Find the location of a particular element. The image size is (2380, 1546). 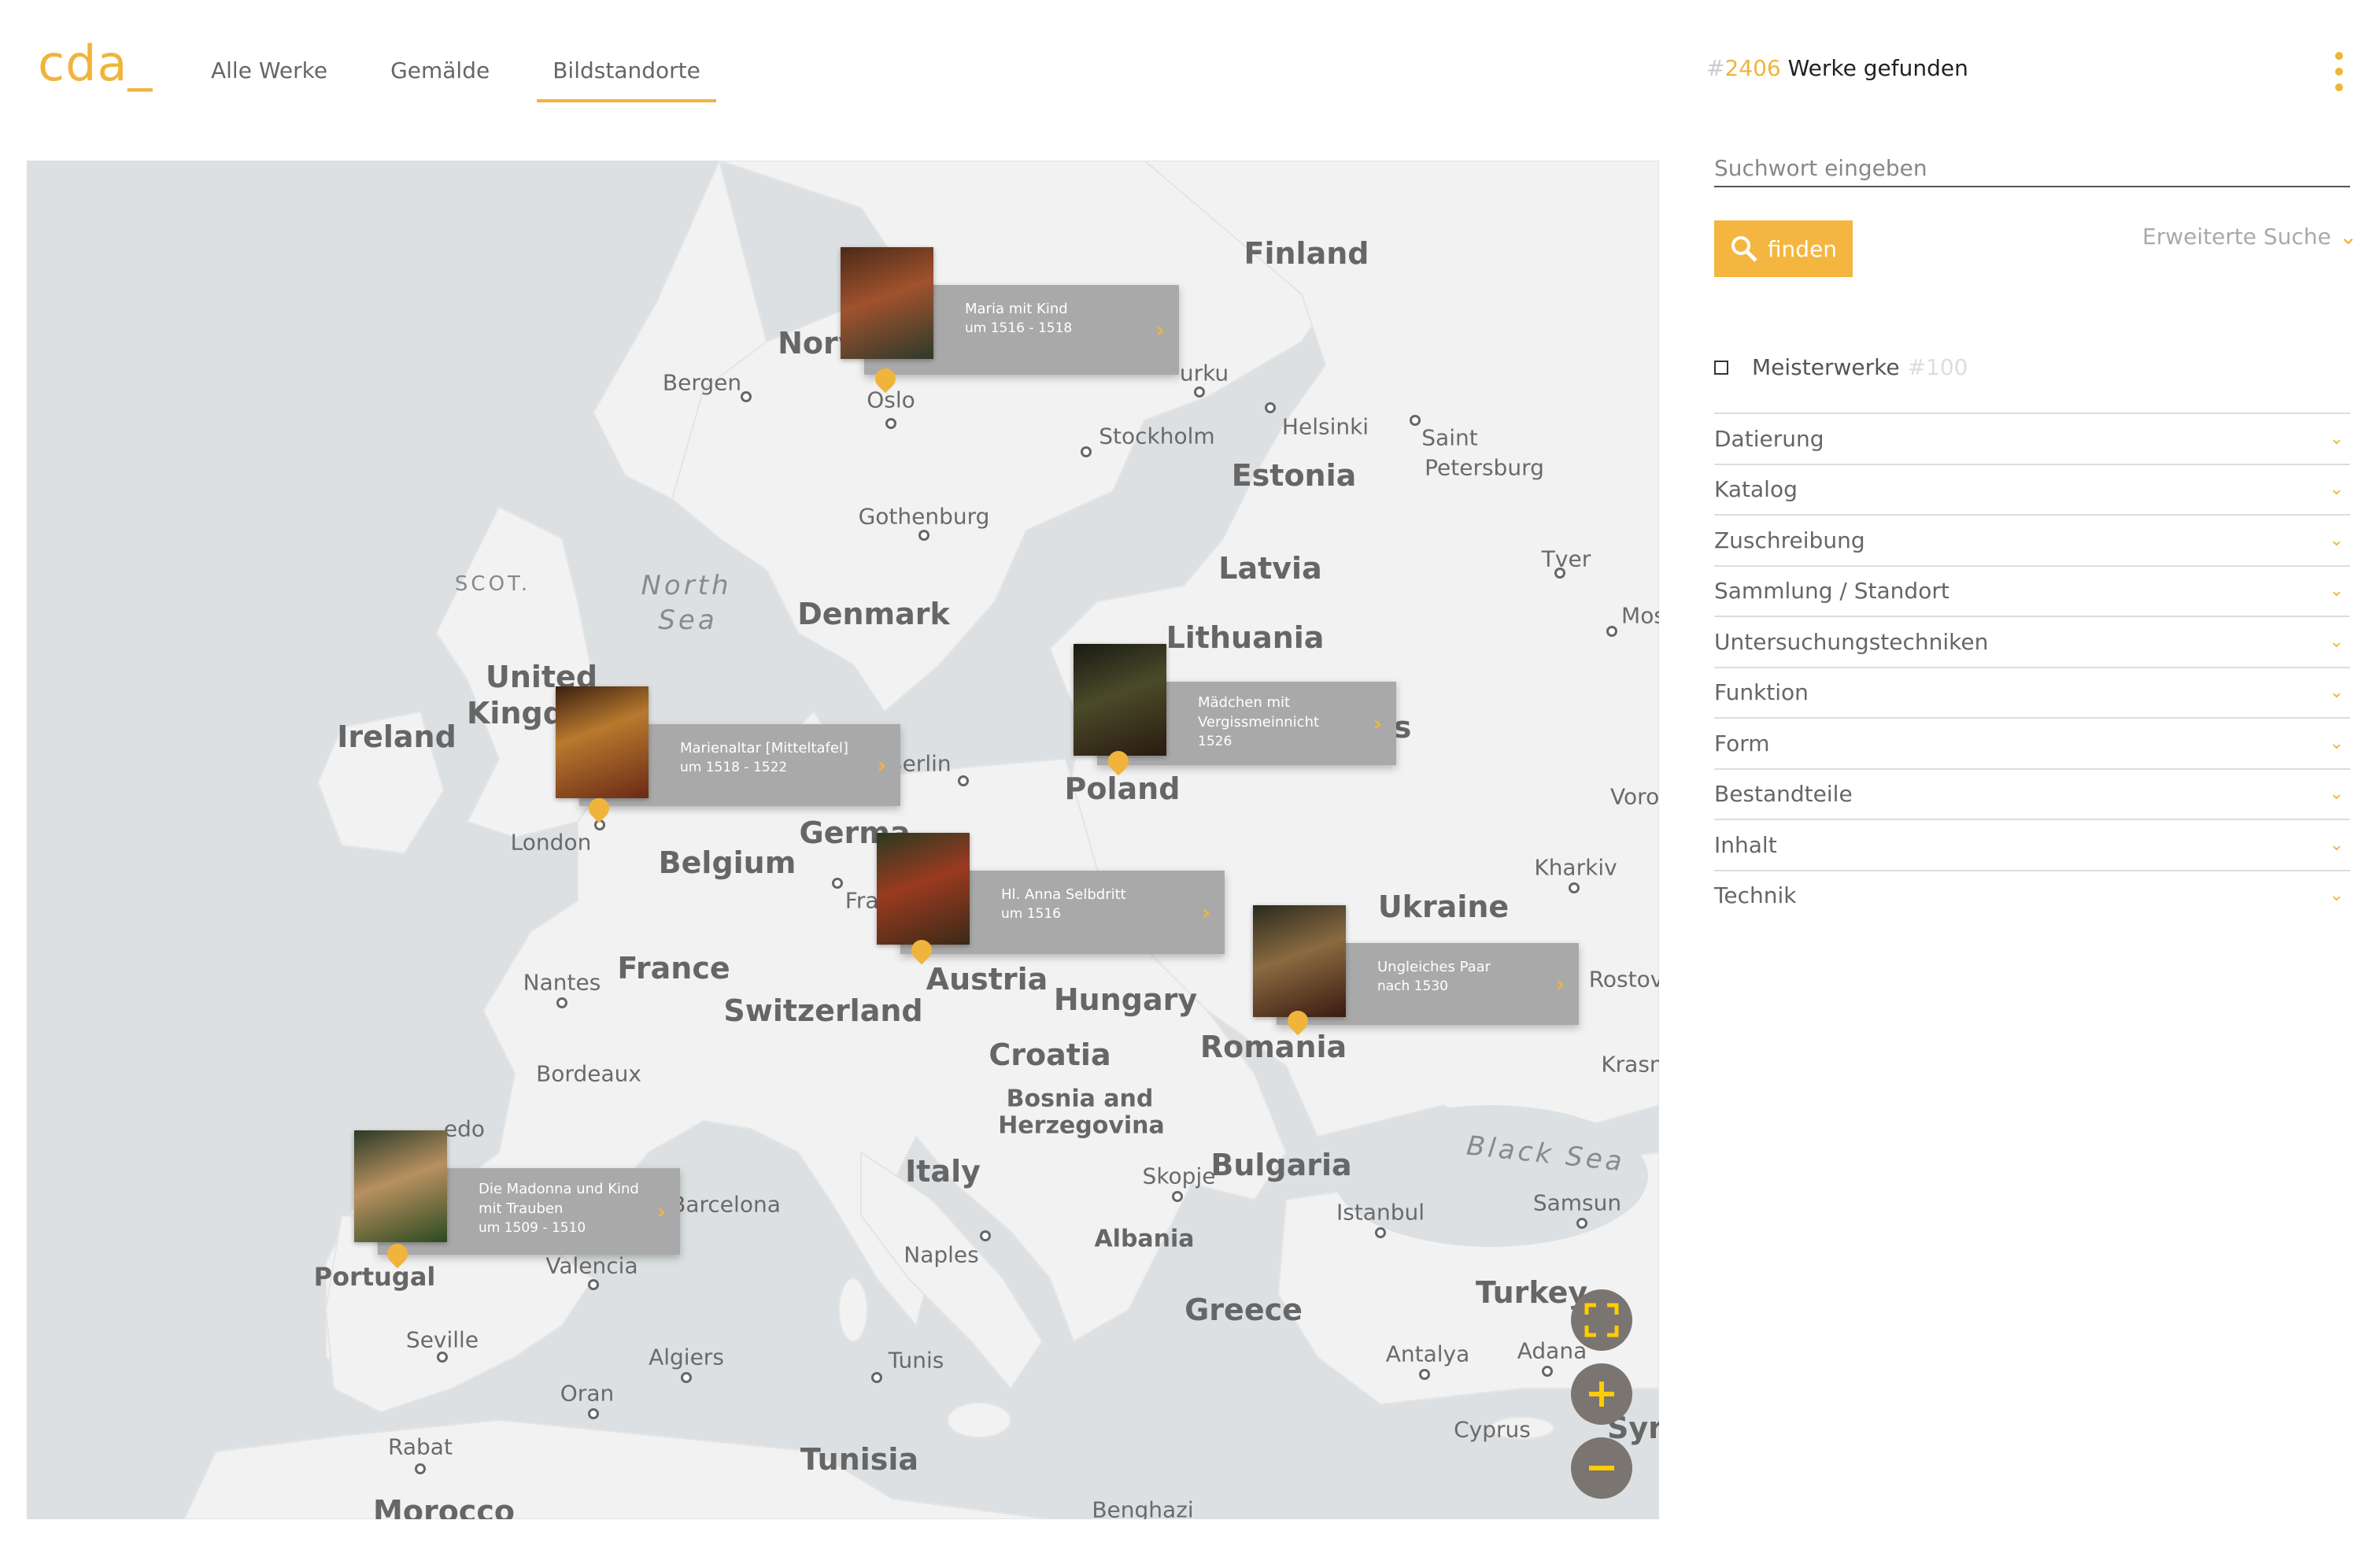

country-label: Hungary is located at coordinates (1125, 1000).